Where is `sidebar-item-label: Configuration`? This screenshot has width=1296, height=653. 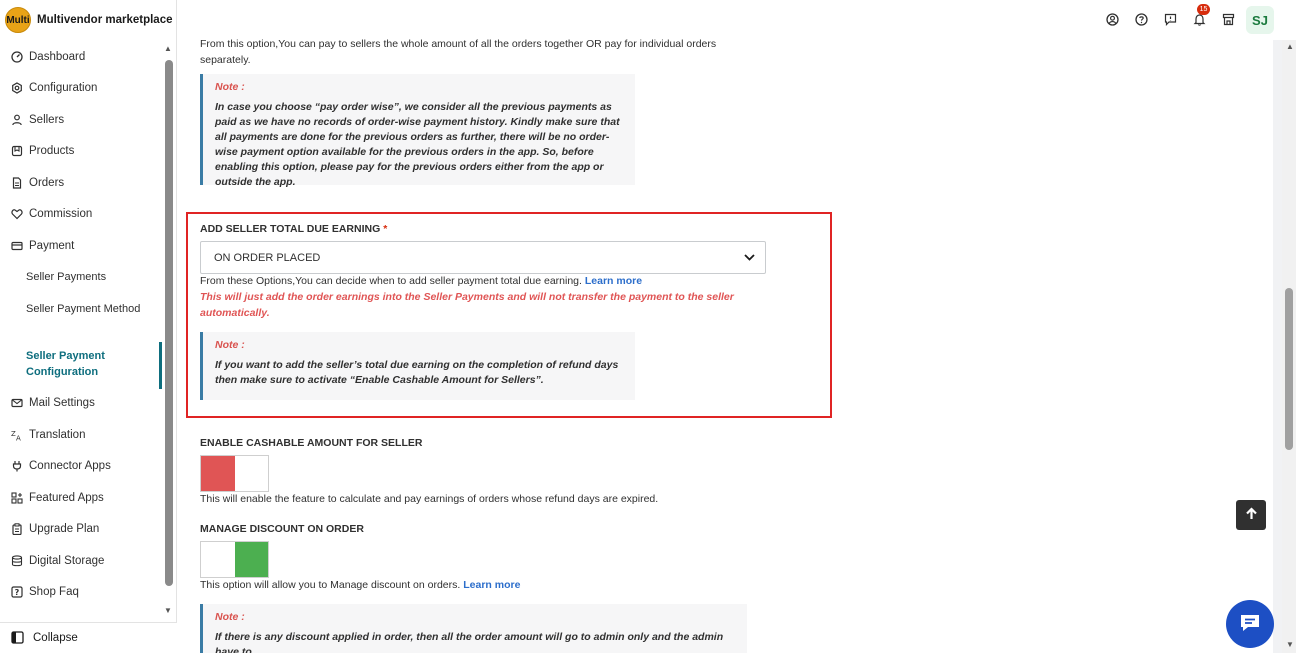 sidebar-item-label: Configuration is located at coordinates (63, 88).